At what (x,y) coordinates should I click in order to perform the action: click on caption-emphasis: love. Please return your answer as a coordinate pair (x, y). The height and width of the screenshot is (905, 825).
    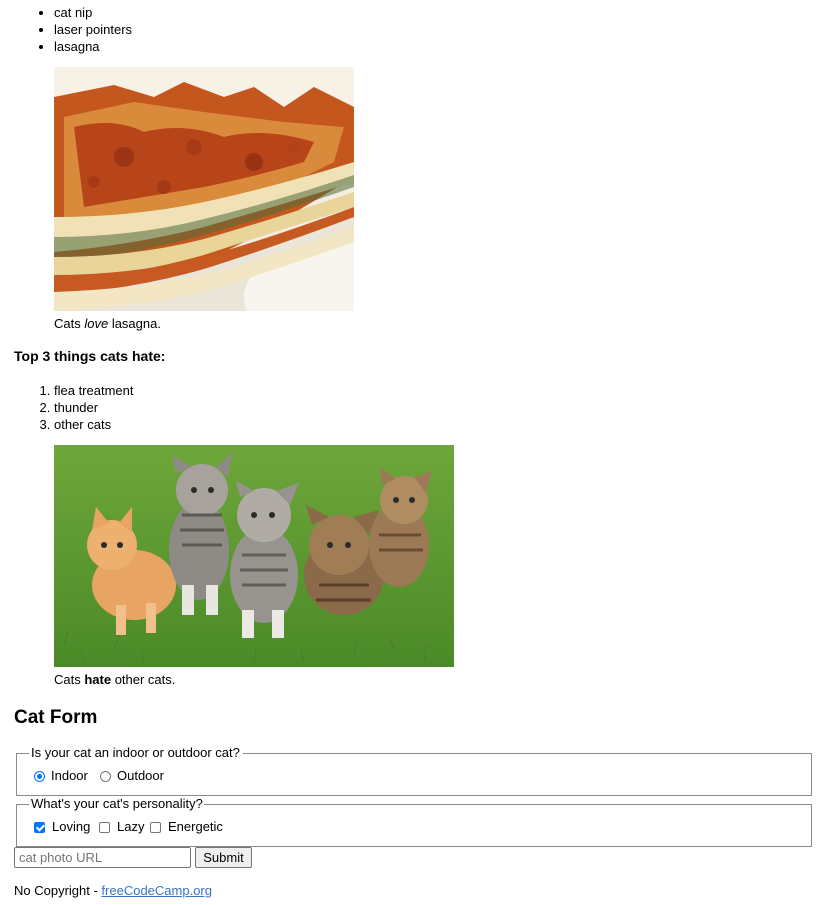
    Looking at the image, I should click on (96, 323).